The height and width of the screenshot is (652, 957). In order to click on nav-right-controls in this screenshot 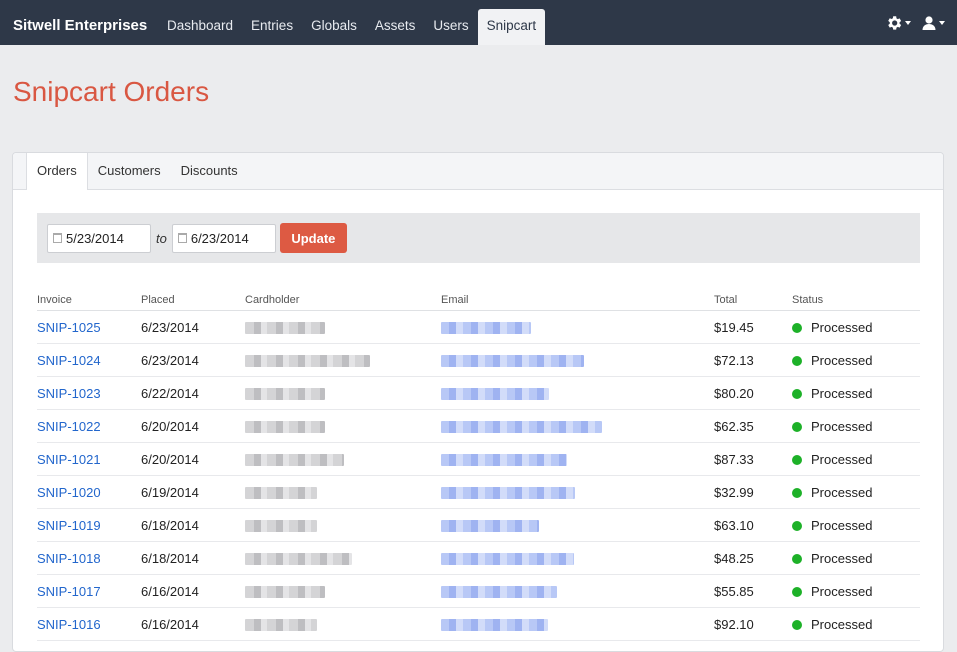, I will do `click(915, 22)`.